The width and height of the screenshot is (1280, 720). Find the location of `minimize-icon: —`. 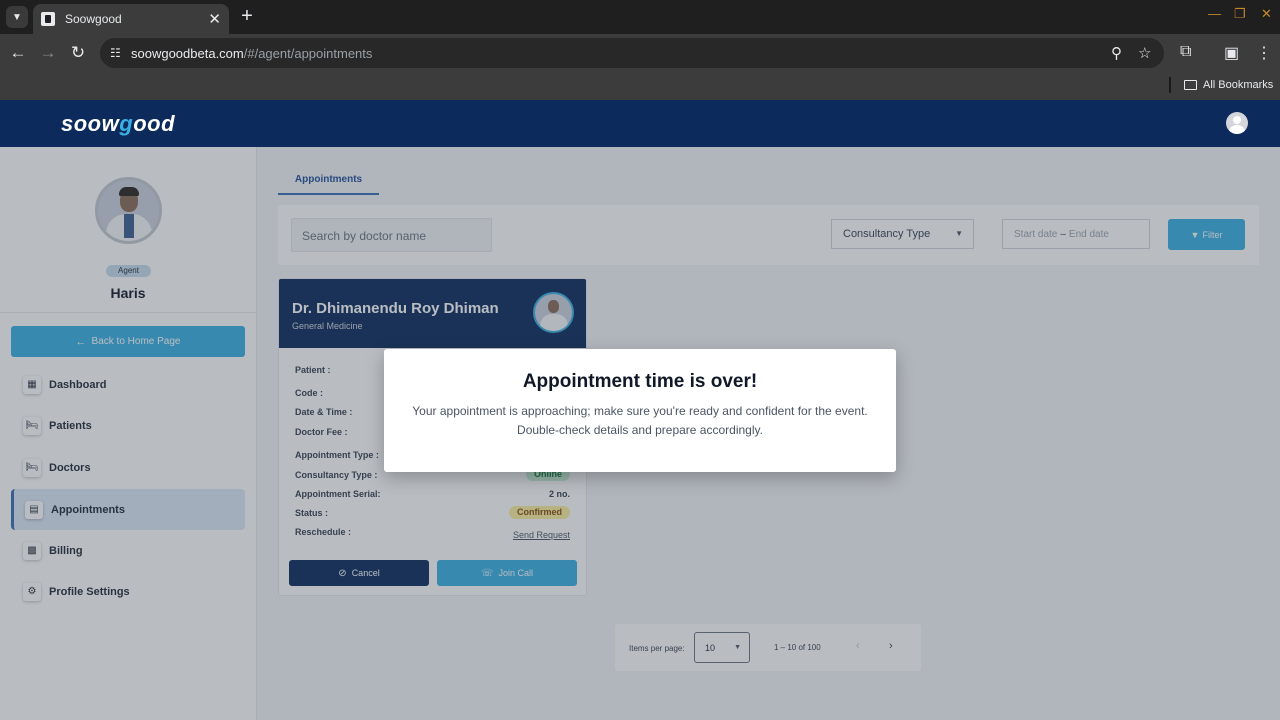

minimize-icon: — is located at coordinates (1214, 13).